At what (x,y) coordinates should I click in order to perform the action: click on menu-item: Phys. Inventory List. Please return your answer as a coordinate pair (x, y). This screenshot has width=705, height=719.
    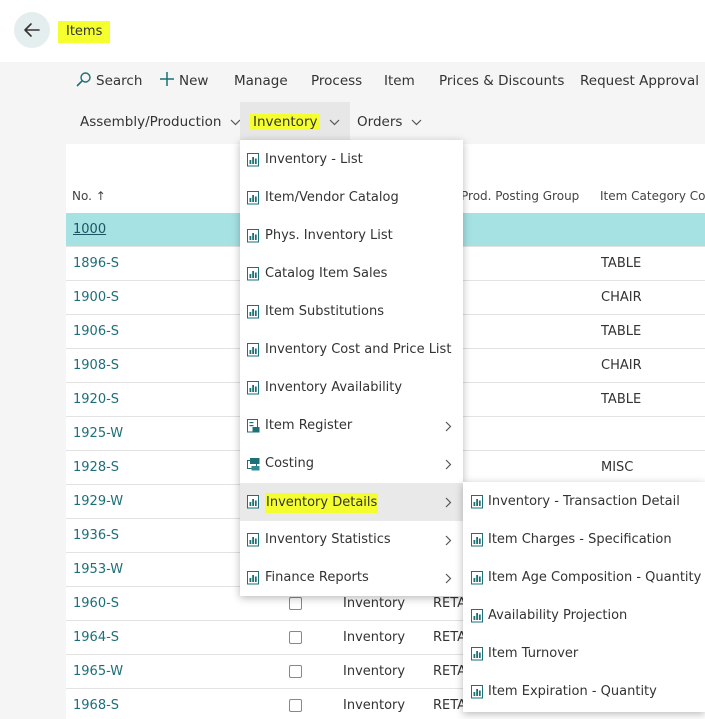
    Looking at the image, I should click on (351, 236).